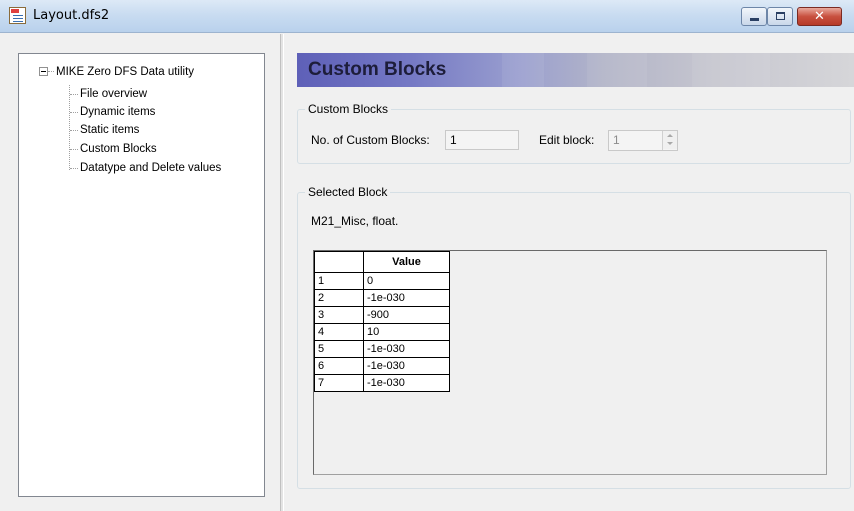 This screenshot has height=511, width=854. What do you see at coordinates (670, 144) in the screenshot?
I see `spin-down-icon` at bounding box center [670, 144].